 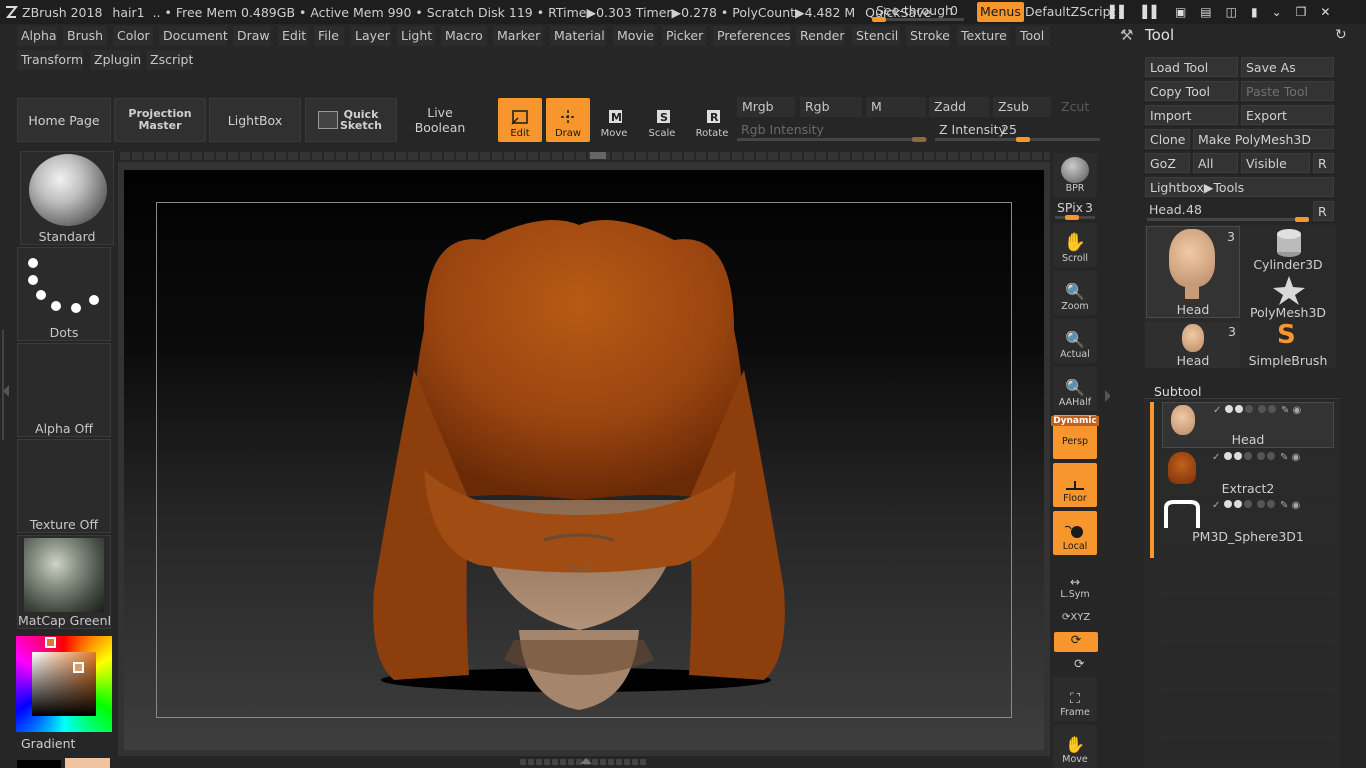 What do you see at coordinates (959, 107) in the screenshot?
I see `zadd-button: Zadd` at bounding box center [959, 107].